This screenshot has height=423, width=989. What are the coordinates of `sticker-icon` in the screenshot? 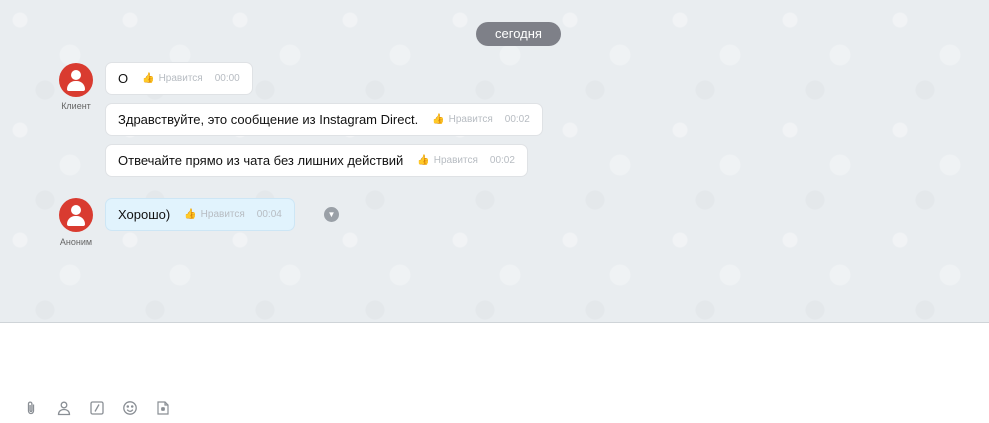 It's located at (162, 408).